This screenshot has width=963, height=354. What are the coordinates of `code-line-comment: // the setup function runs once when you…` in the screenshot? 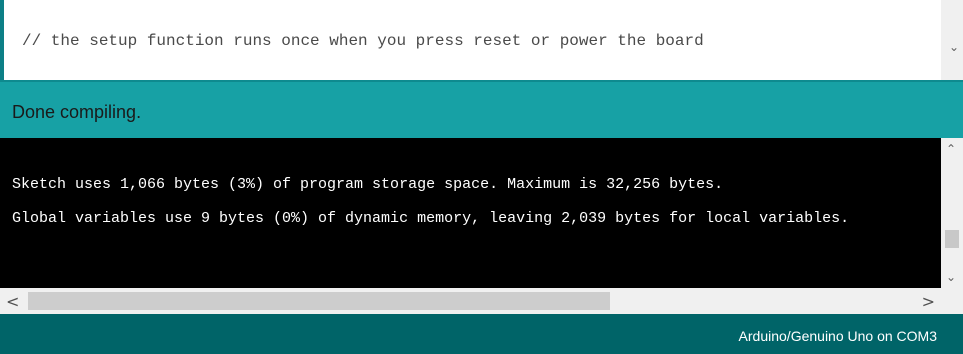 It's located at (363, 41).